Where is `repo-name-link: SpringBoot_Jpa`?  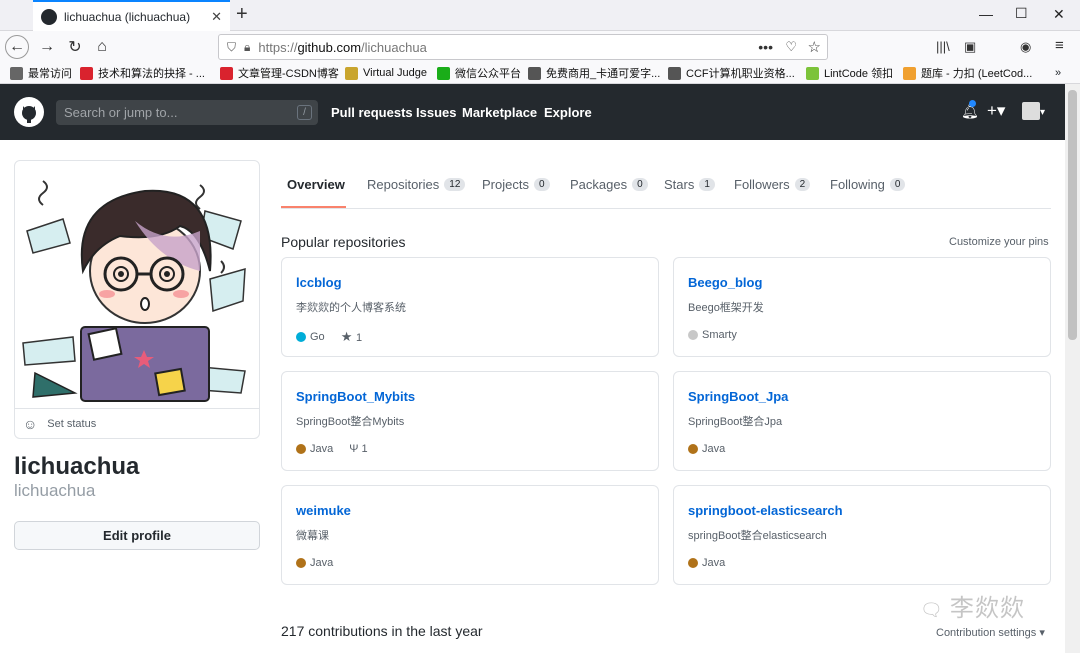 repo-name-link: SpringBoot_Jpa is located at coordinates (738, 396).